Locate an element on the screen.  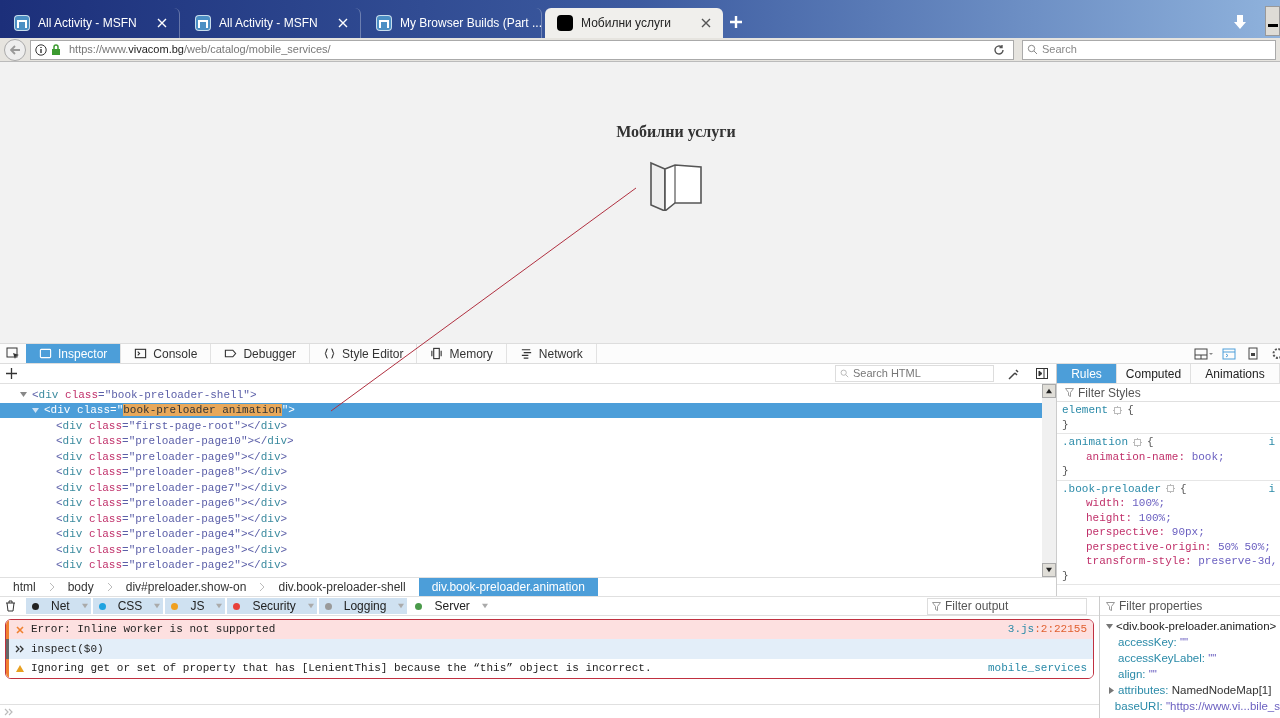
devtools-tab: Console is located at coordinates (166, 353).